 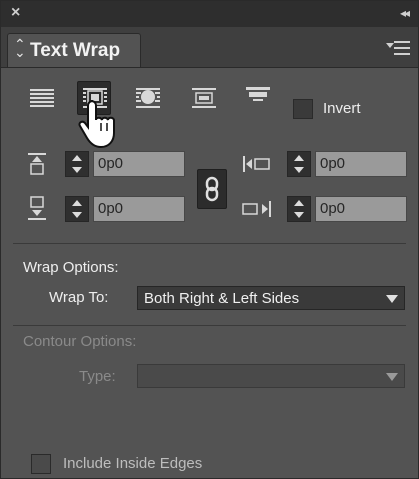 What do you see at coordinates (342, 108) in the screenshot?
I see `invert-label: Invert` at bounding box center [342, 108].